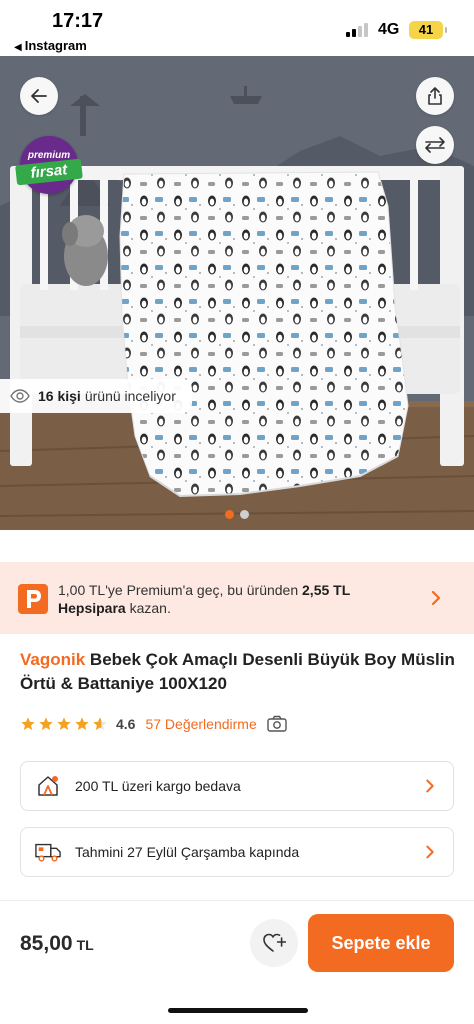  I want to click on viewers-text: ürünü inceliyor, so click(130, 396).